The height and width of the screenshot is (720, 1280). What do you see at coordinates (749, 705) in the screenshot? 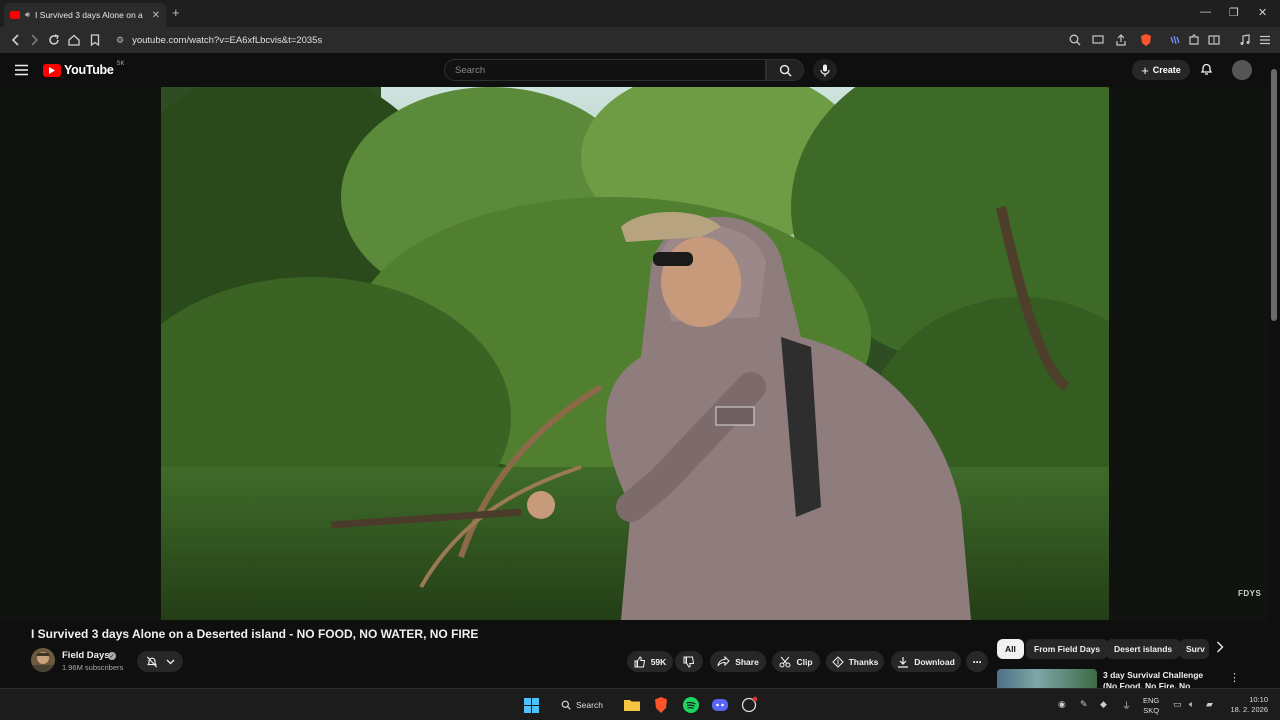
I see `chatgpt-icon` at bounding box center [749, 705].